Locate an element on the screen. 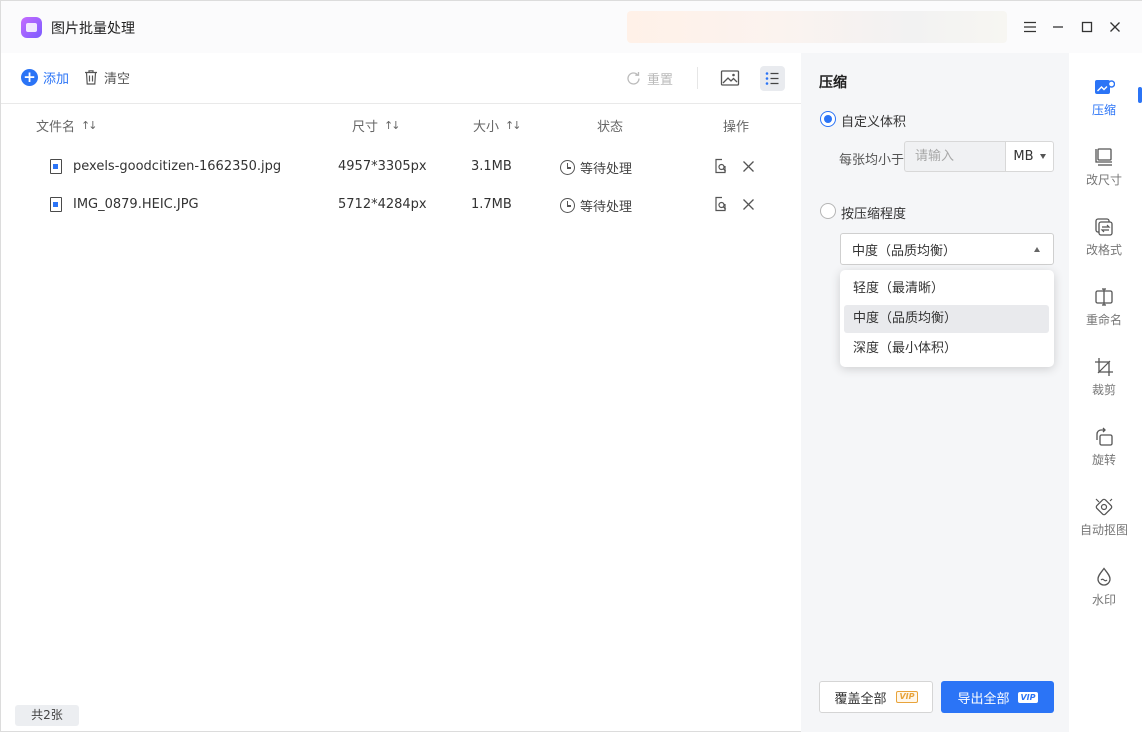 The width and height of the screenshot is (1142, 732). row-filename: IMG_0879.HEIC.JPG is located at coordinates (136, 204).